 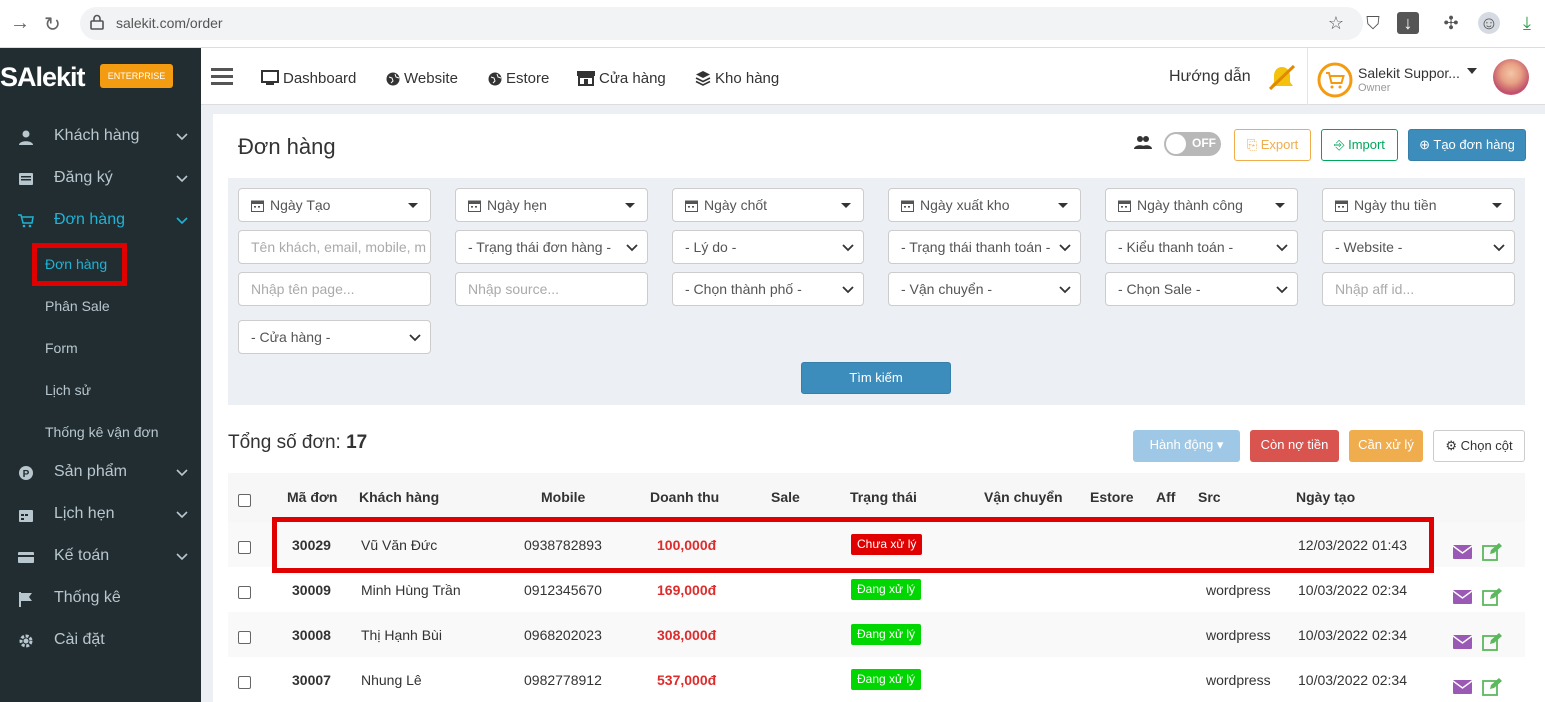 I want to click on sidebar-subitem-thong-ke-van-don: Thống kê vận đơn, so click(x=101, y=432).